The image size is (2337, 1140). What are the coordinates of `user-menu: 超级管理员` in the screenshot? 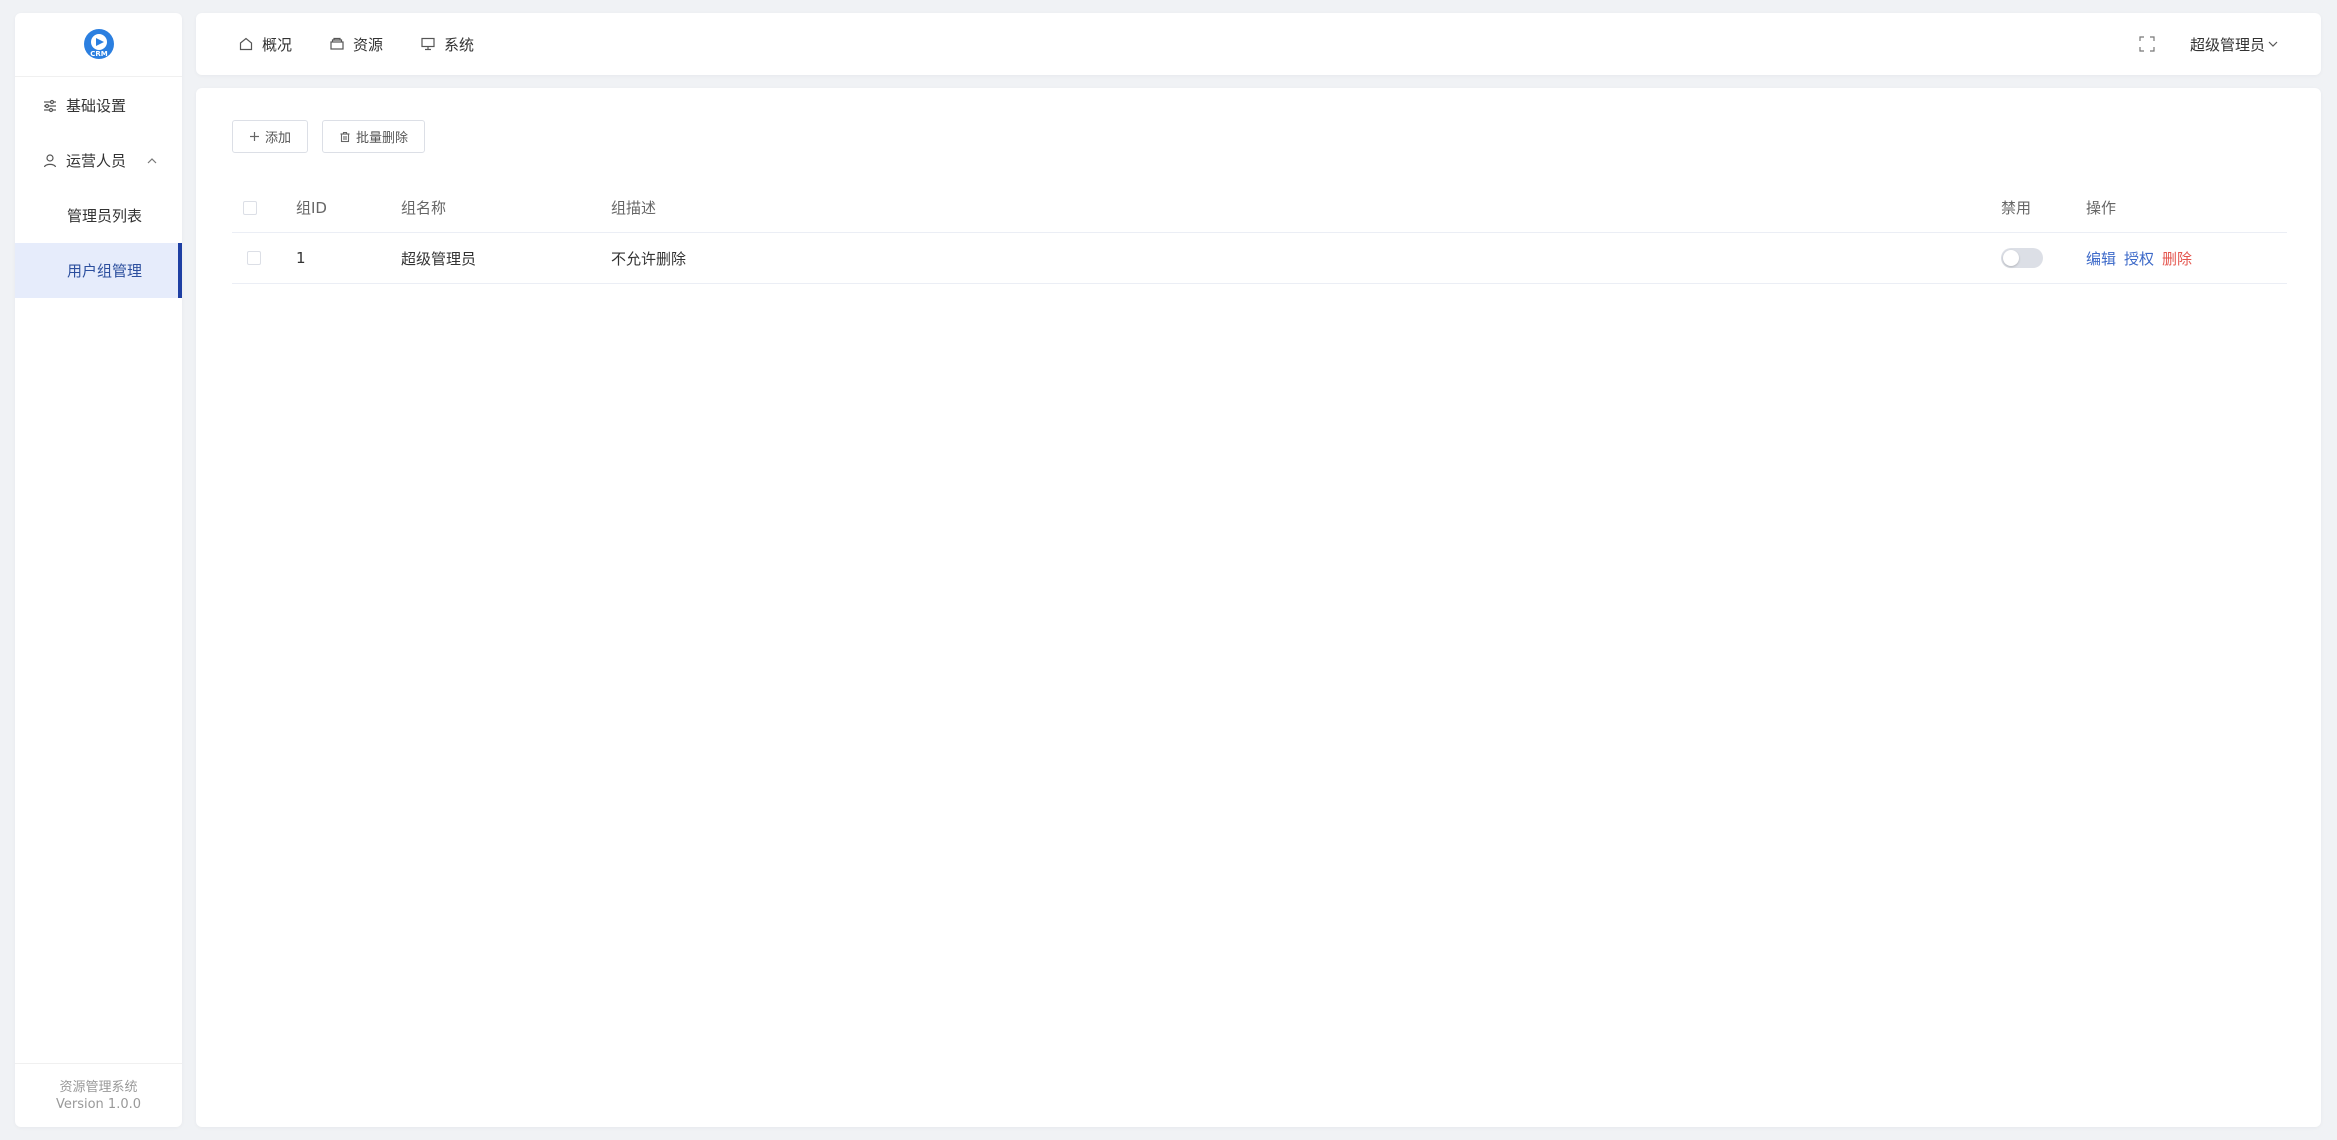 It's located at (2234, 44).